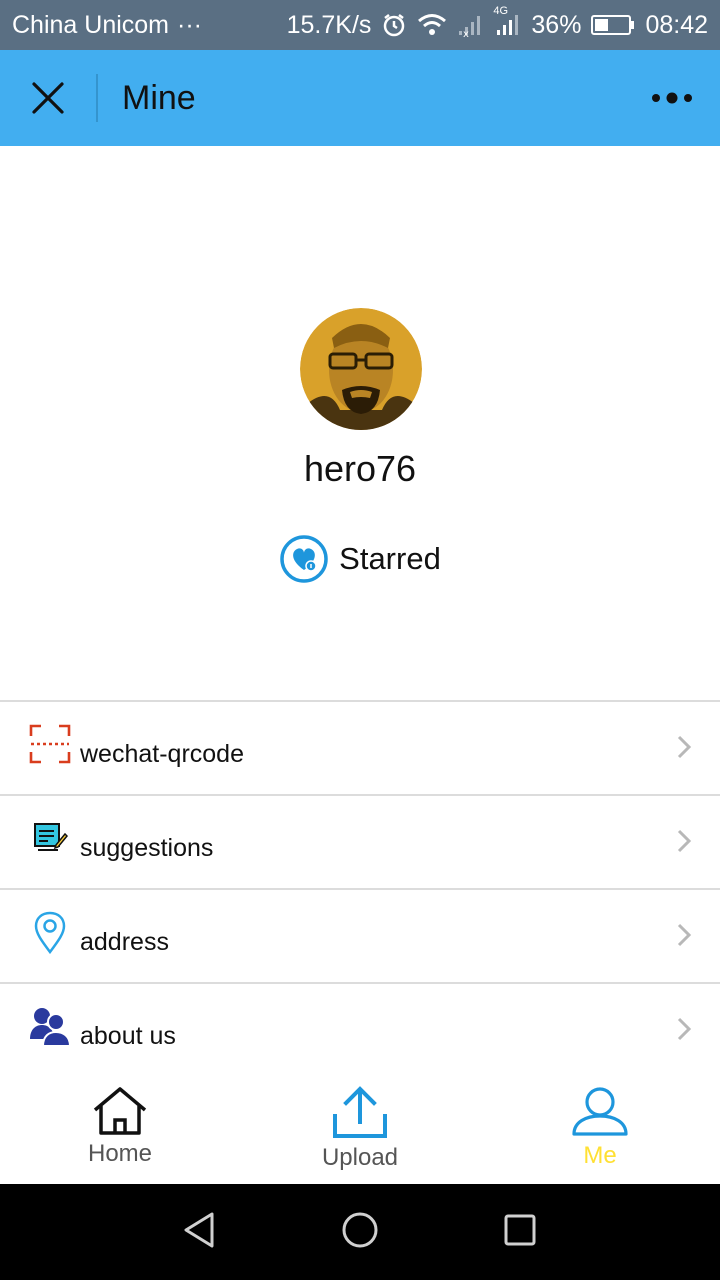  I want to click on home-icon, so click(120, 1111).